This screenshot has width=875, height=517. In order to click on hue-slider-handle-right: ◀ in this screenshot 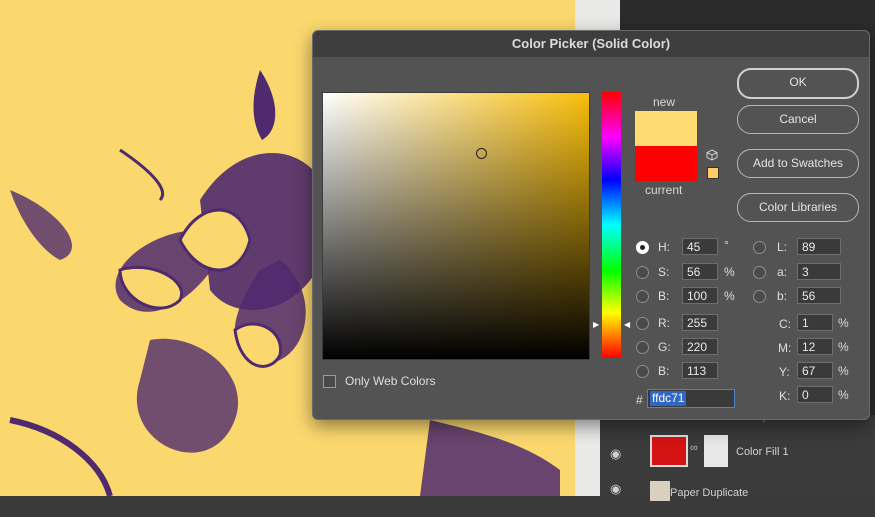, I will do `click(627, 324)`.